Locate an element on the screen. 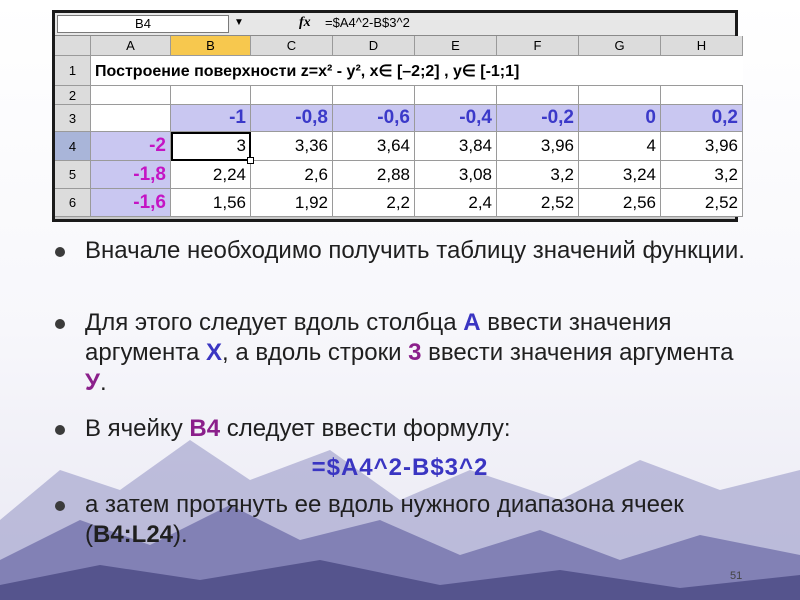 The image size is (800, 600). column-header-row: ABCDEFGH is located at coordinates (399, 46).